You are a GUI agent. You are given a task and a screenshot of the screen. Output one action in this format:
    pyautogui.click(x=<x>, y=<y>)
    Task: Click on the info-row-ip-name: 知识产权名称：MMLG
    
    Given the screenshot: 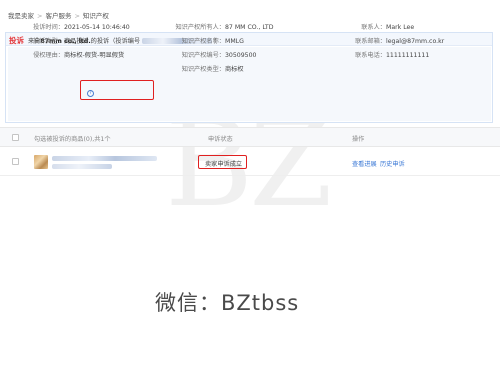 What is the action you would take?
    pyautogui.click(x=221, y=43)
    